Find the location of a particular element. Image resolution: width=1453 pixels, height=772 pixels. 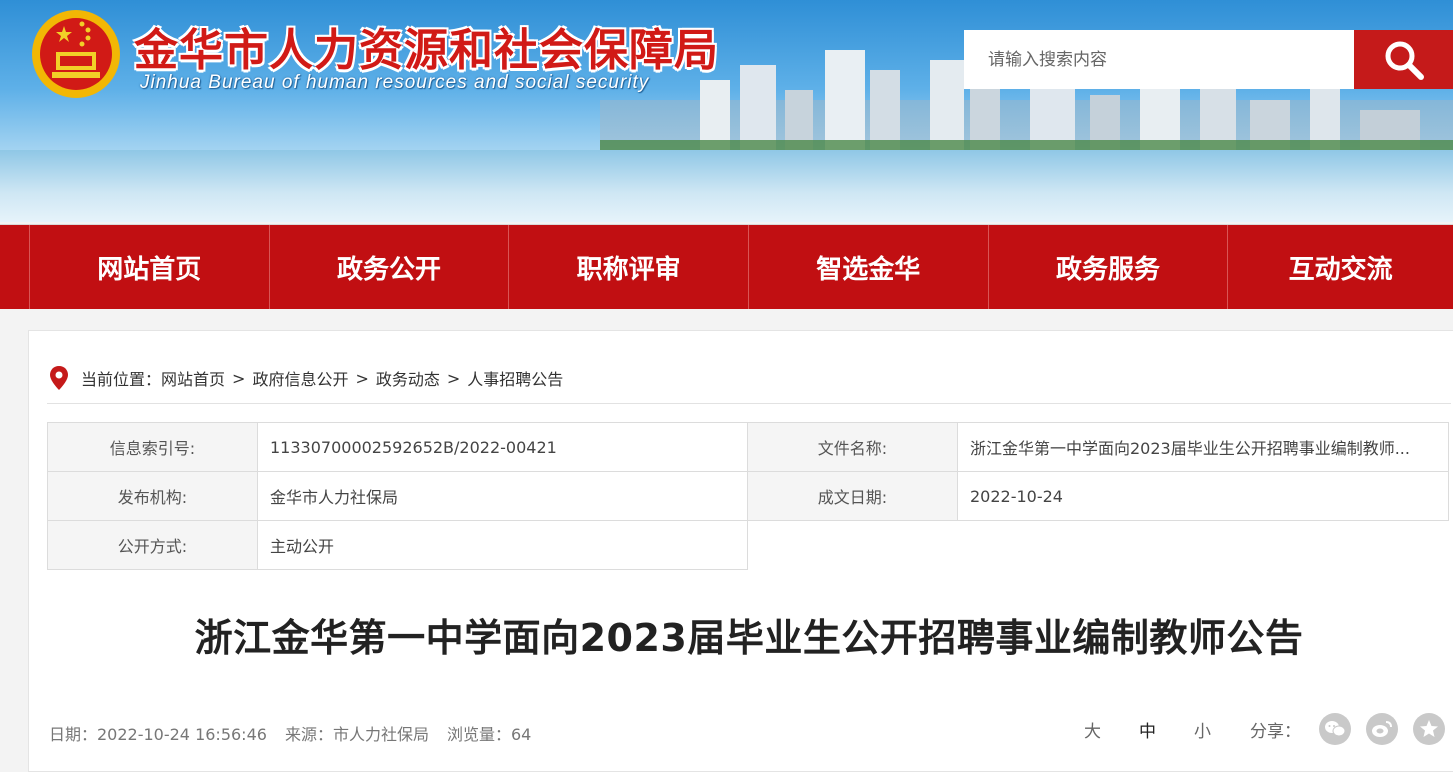

article-tools: 大 中 小 分享： is located at coordinates (1255, 729).